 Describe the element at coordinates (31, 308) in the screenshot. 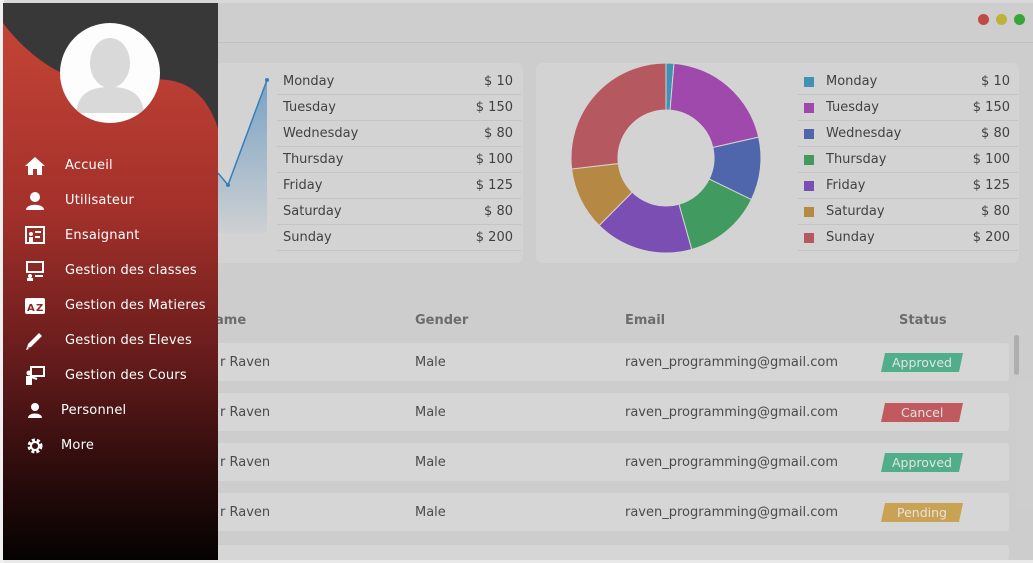

I see `svg-text: A` at that location.